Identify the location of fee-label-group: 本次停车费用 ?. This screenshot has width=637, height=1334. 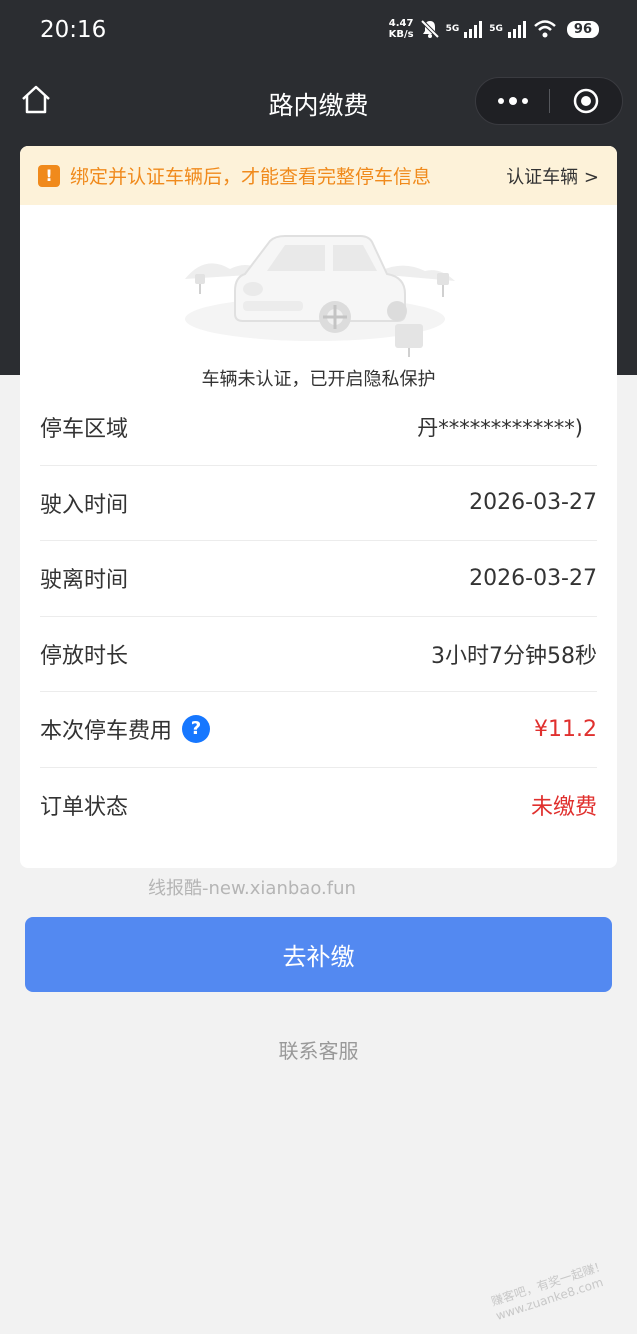
(125, 729).